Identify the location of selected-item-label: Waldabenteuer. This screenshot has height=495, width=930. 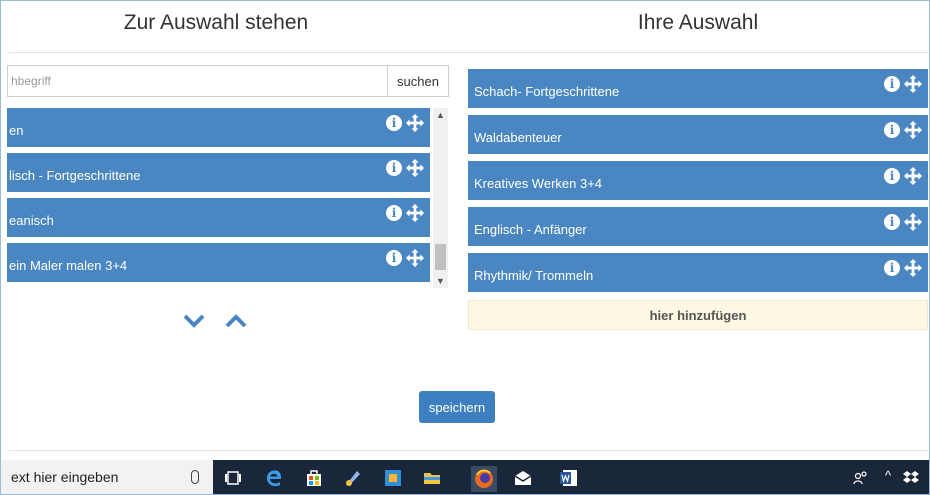
(518, 137).